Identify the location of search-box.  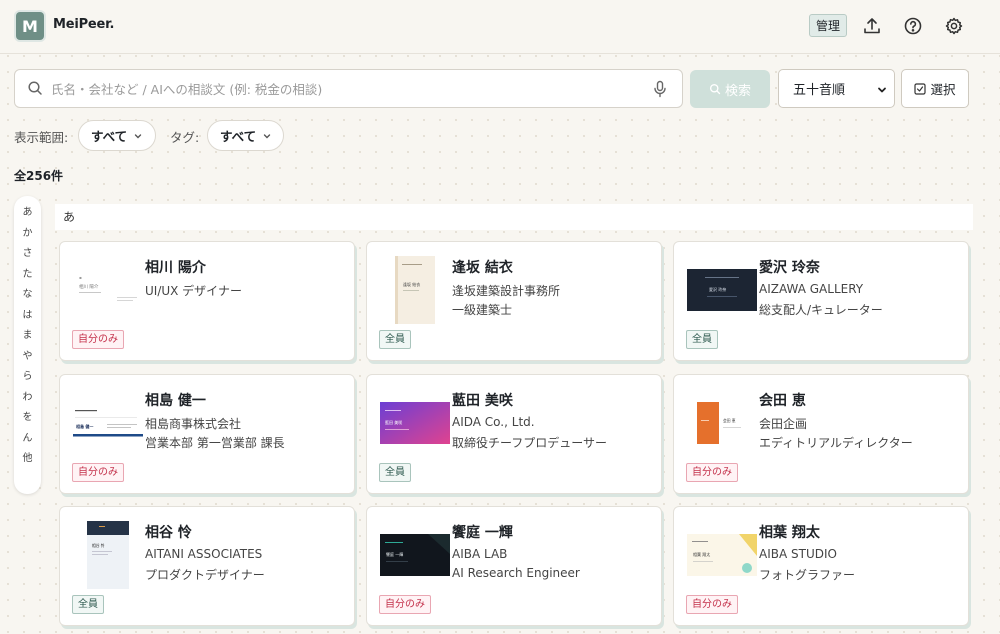
(348, 88).